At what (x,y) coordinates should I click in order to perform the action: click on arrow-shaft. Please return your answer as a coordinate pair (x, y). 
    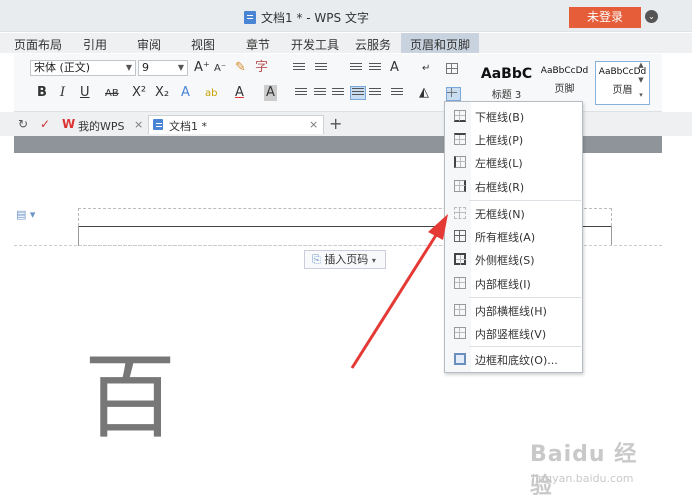
    Looking at the image, I should click on (395, 300).